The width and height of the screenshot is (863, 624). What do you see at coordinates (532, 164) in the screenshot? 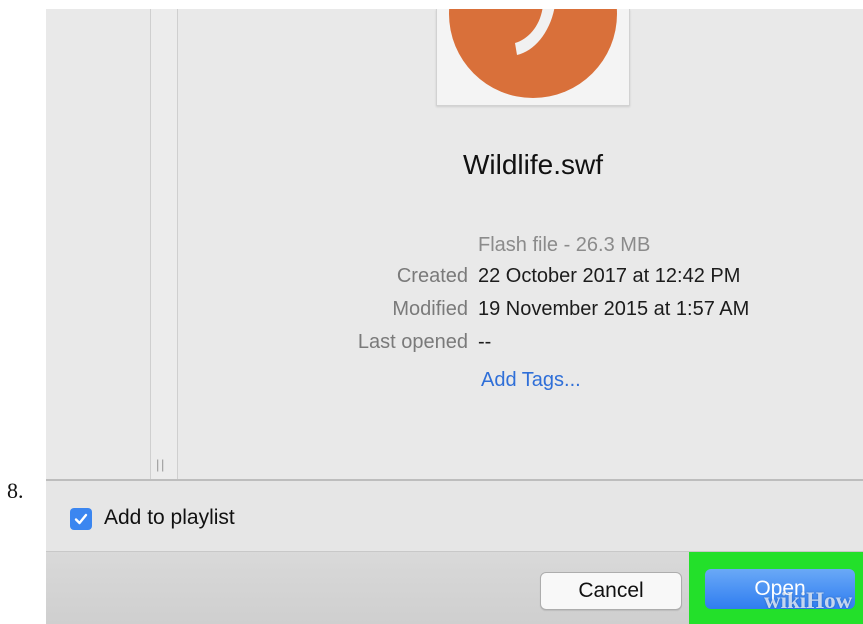
I see `file-name: Wildlife.swf` at bounding box center [532, 164].